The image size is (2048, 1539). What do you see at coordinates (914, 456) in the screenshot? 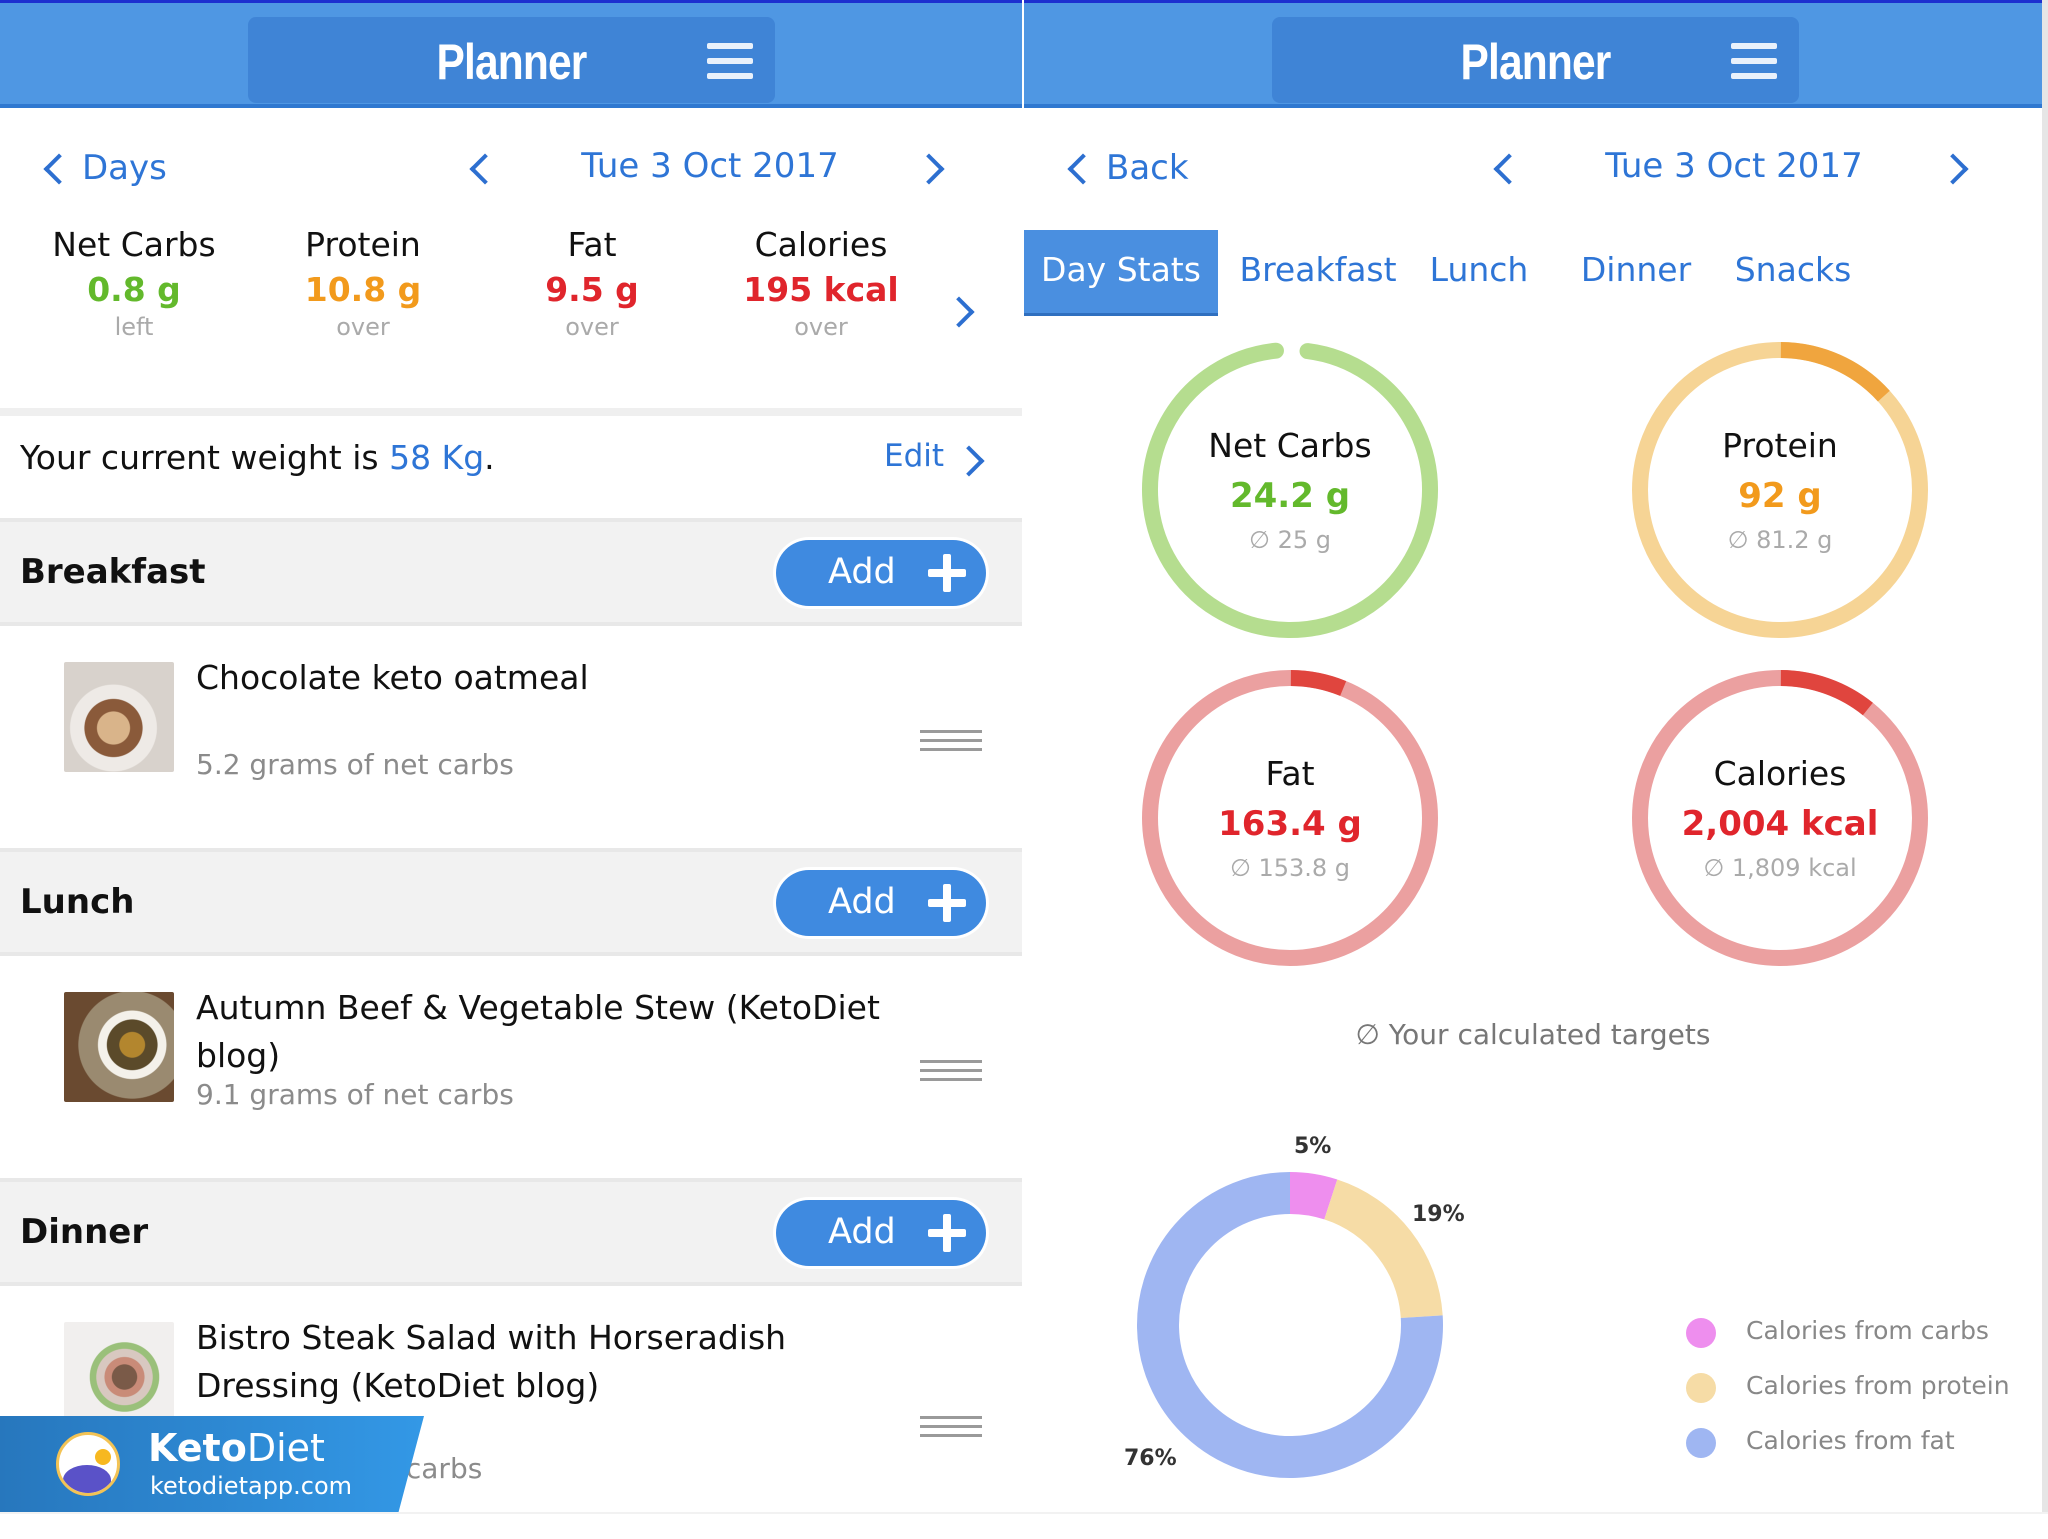
I see `edit-label: Edit` at bounding box center [914, 456].